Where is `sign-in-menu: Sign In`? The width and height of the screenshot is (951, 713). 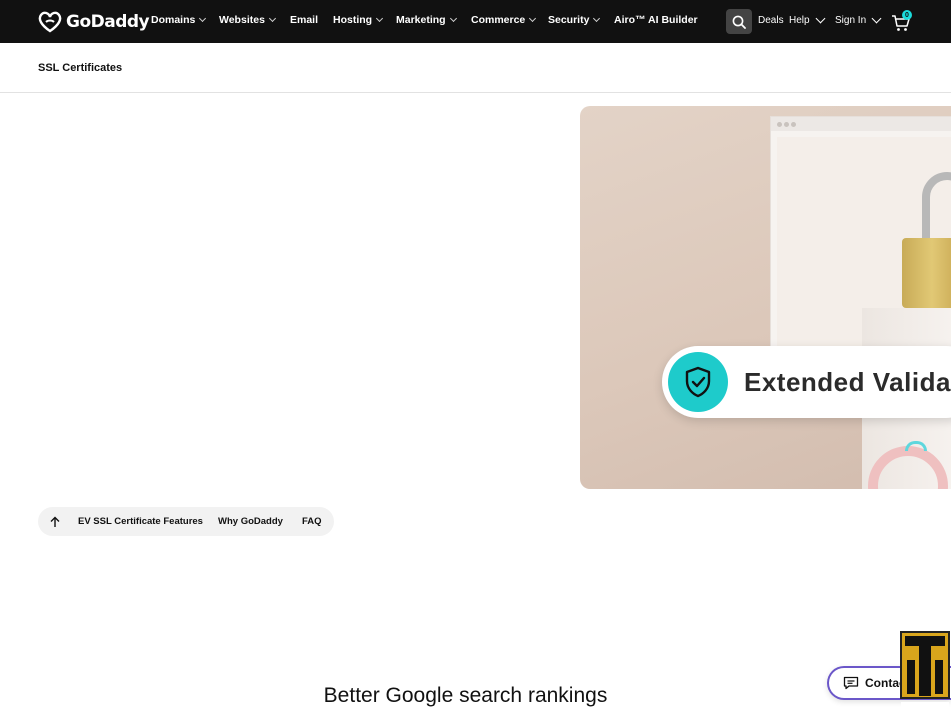
sign-in-menu: Sign In is located at coordinates (858, 19).